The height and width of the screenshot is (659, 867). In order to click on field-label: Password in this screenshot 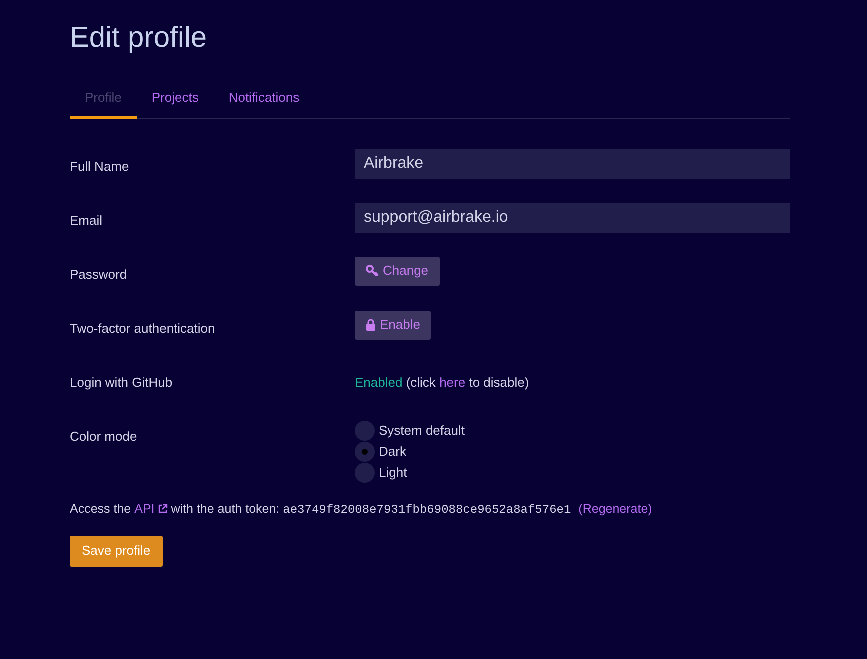, I will do `click(99, 274)`.